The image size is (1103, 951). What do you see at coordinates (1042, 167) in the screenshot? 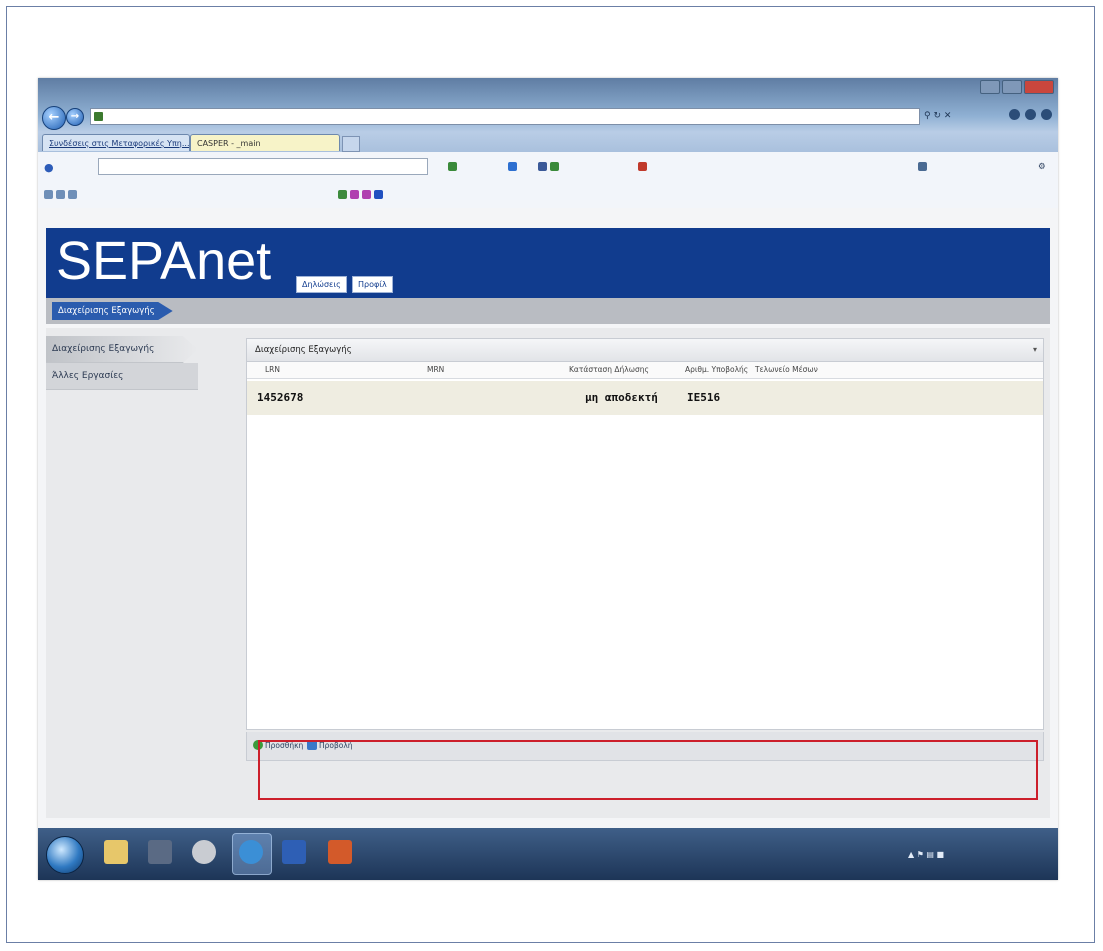
I see `wrench-icon: ⚙` at bounding box center [1042, 167].